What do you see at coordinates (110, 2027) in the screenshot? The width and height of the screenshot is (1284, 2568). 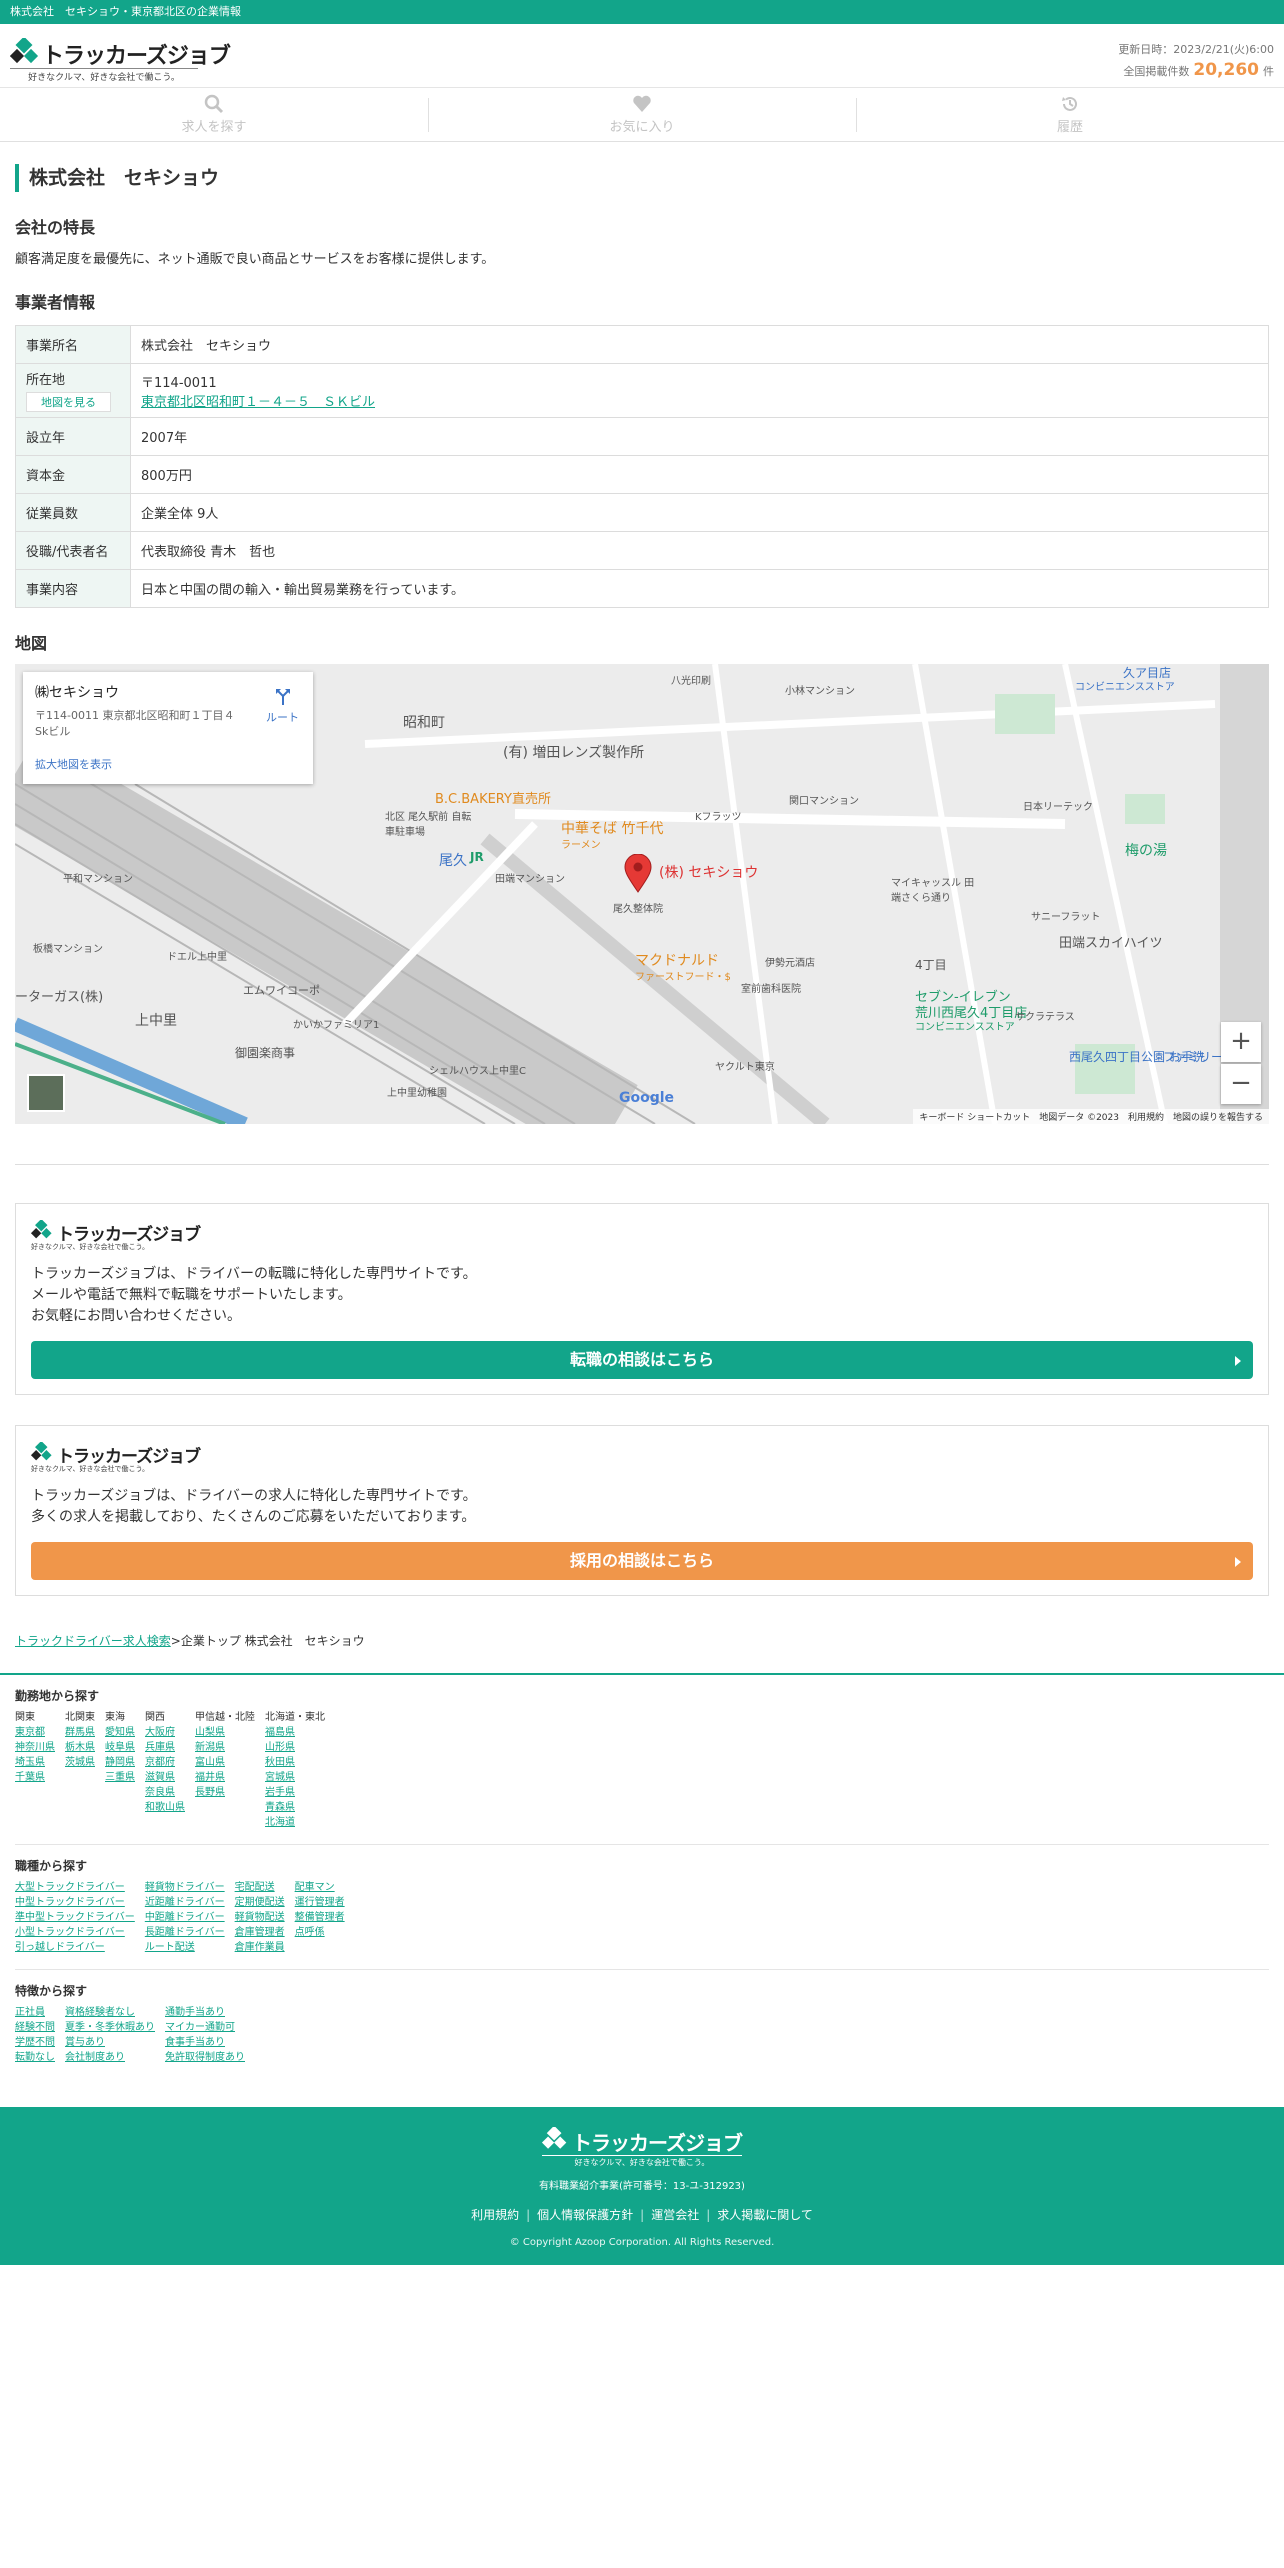 I see `feature-link: 夏季・冬季休暇あり` at bounding box center [110, 2027].